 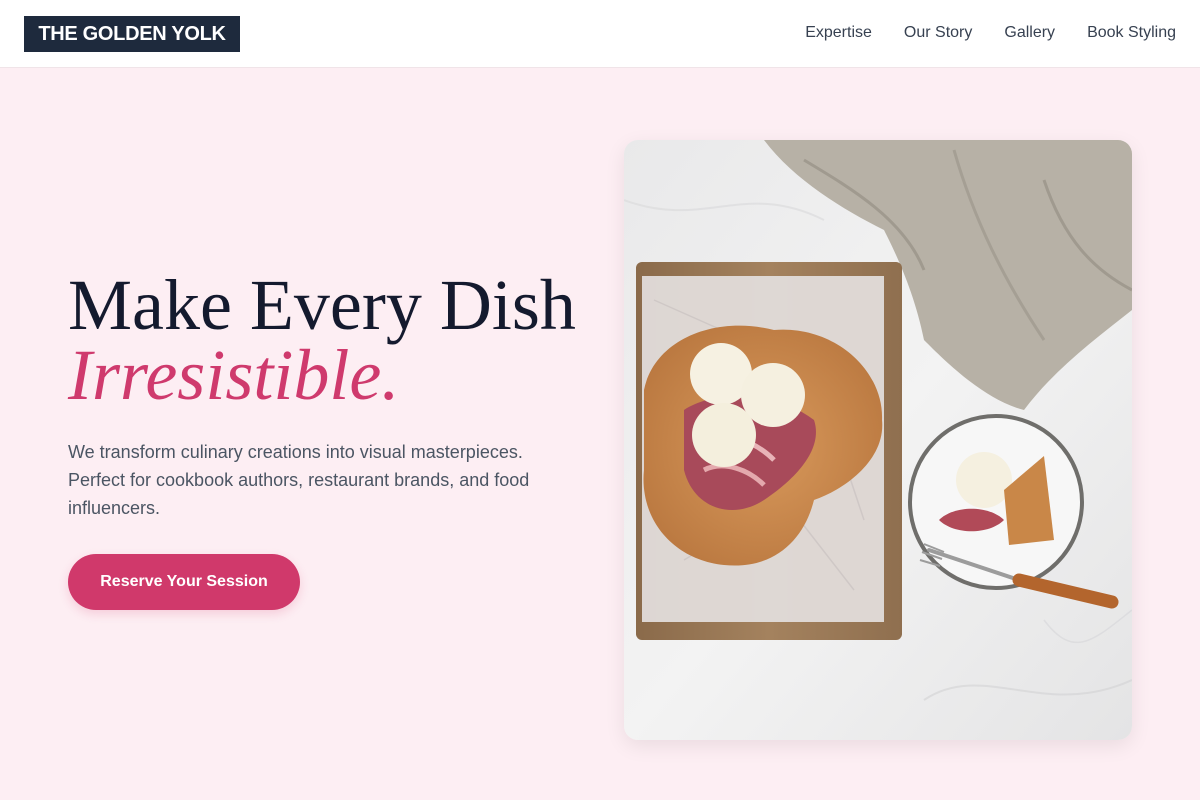 I want to click on ice-cream-scoop, so click(x=724, y=435).